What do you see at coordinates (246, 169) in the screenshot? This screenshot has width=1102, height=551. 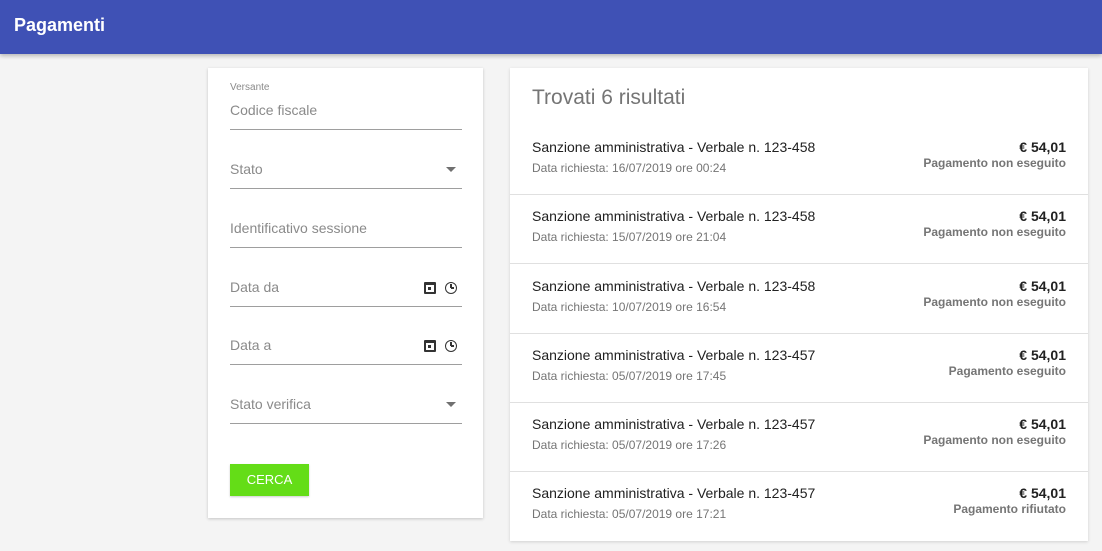 I see `stato-label: Stato` at bounding box center [246, 169].